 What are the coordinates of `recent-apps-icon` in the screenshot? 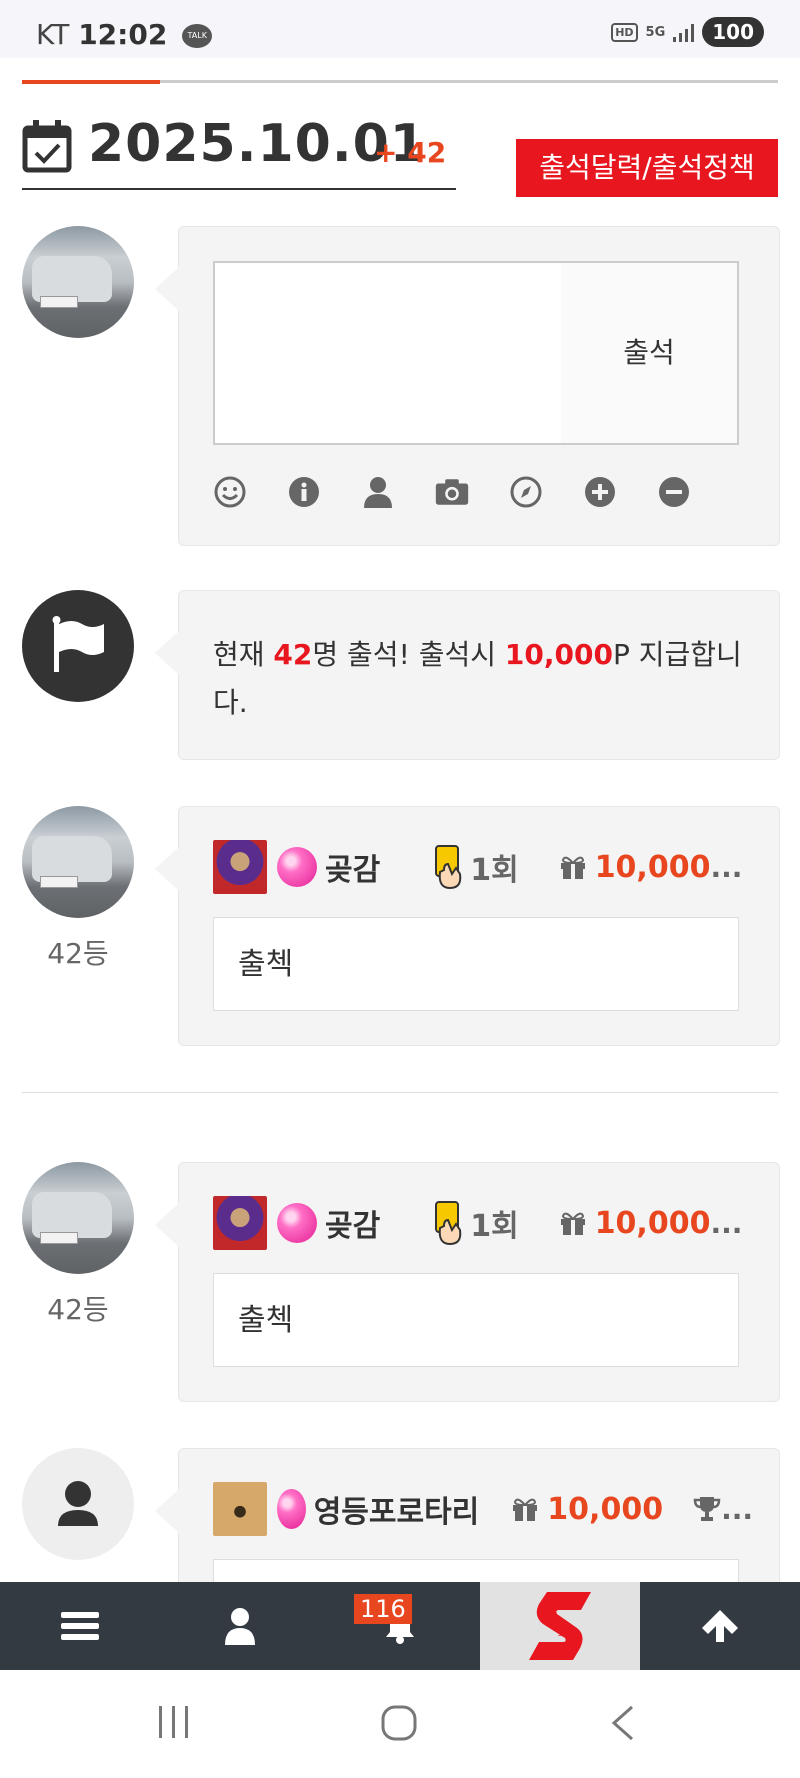 It's located at (174, 1722).